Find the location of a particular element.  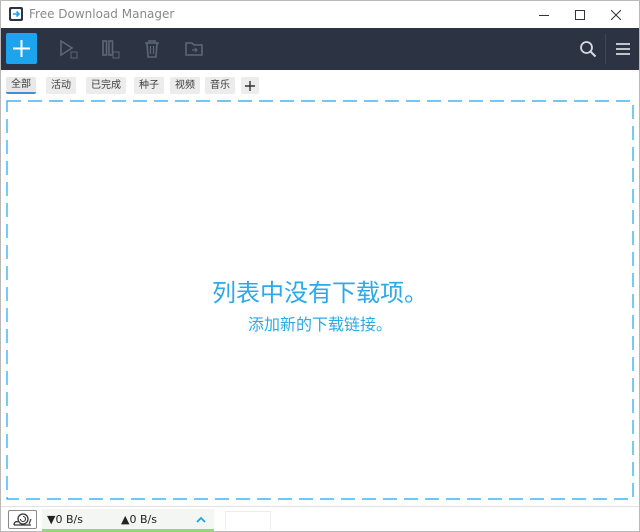

move-to-folder-button is located at coordinates (194, 49).